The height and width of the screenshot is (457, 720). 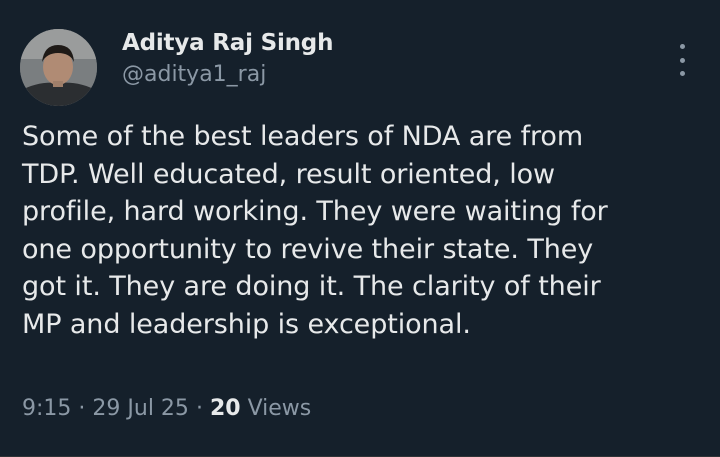 I want to click on avatar, so click(x=58, y=67).